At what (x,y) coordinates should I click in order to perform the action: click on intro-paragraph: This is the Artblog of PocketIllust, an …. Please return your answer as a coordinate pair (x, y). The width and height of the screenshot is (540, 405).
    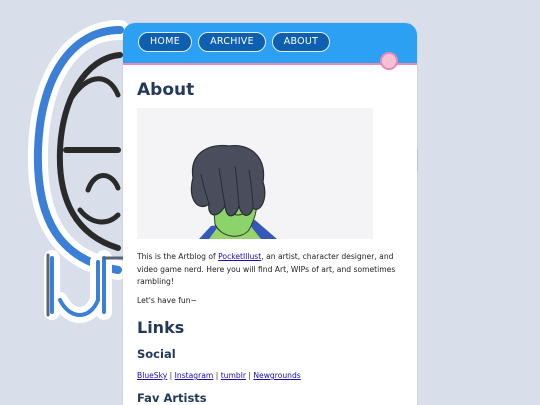
    Looking at the image, I should click on (269, 270).